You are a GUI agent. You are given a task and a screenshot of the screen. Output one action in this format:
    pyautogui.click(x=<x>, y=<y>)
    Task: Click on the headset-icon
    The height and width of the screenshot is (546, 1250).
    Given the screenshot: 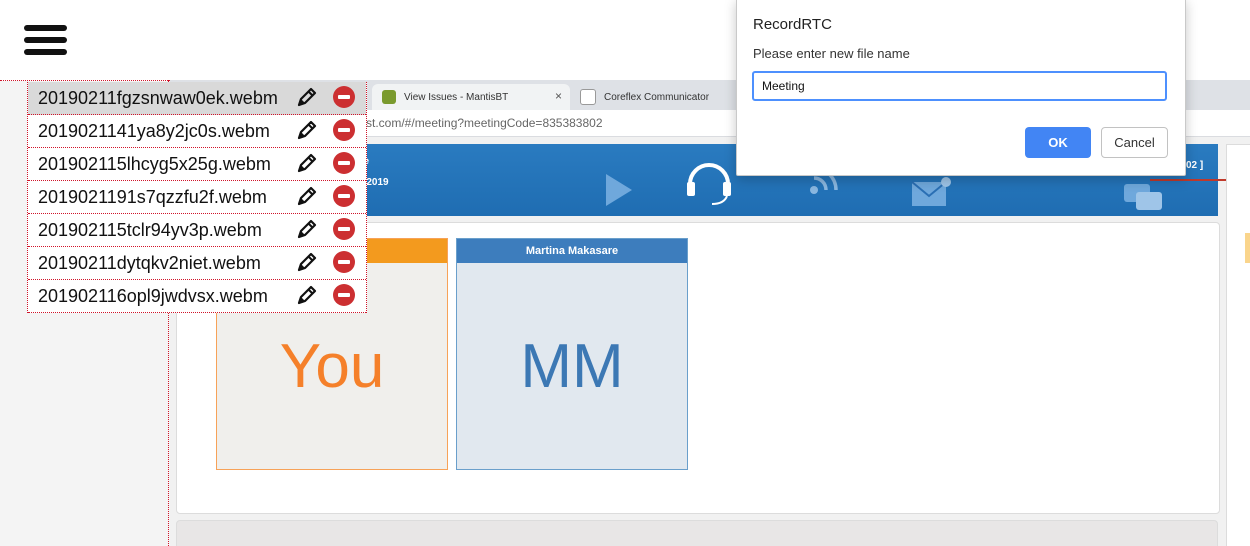 What is the action you would take?
    pyautogui.click(x=709, y=182)
    